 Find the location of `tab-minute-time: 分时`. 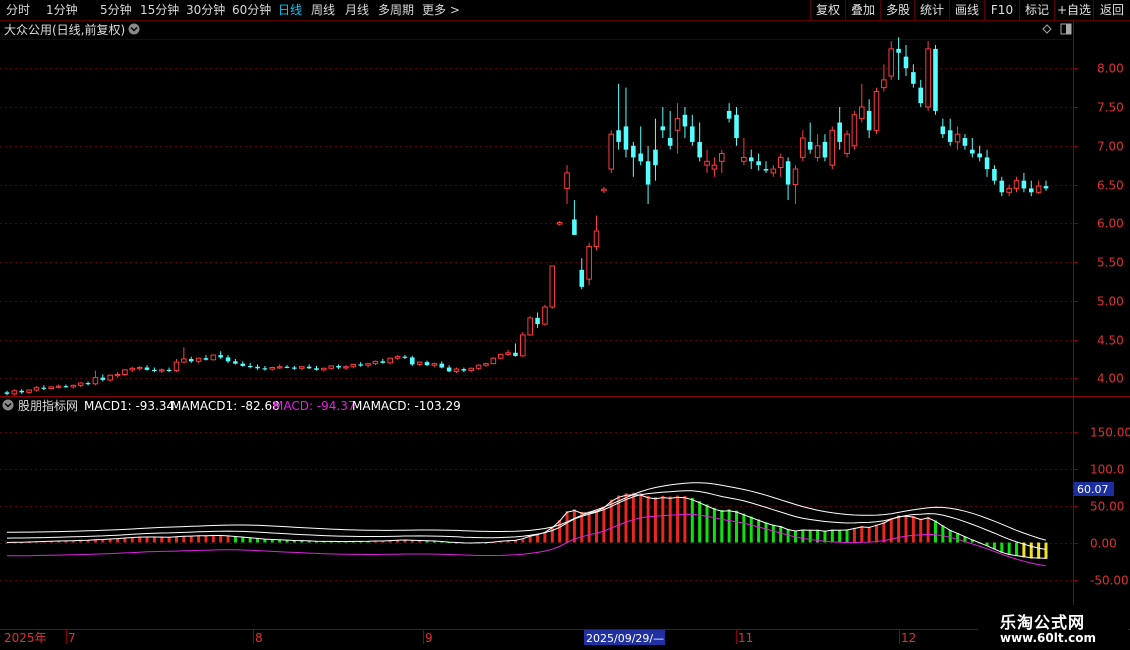

tab-minute-time: 分时 is located at coordinates (18, 10).